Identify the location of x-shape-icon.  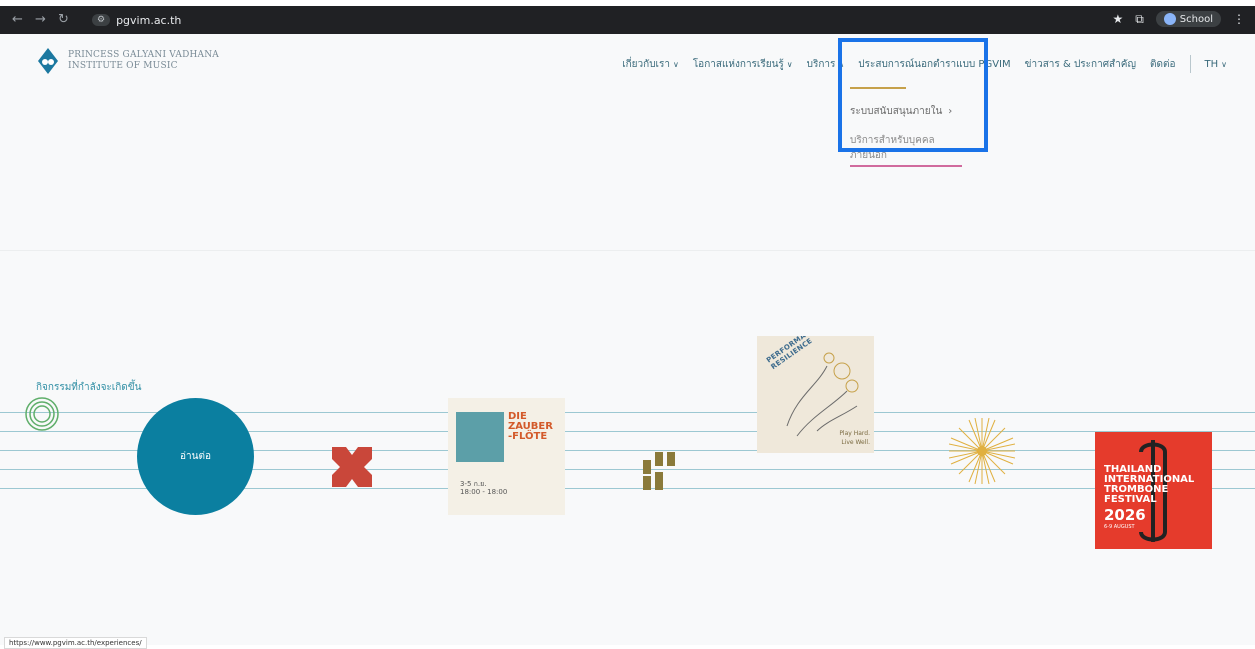
(352, 467).